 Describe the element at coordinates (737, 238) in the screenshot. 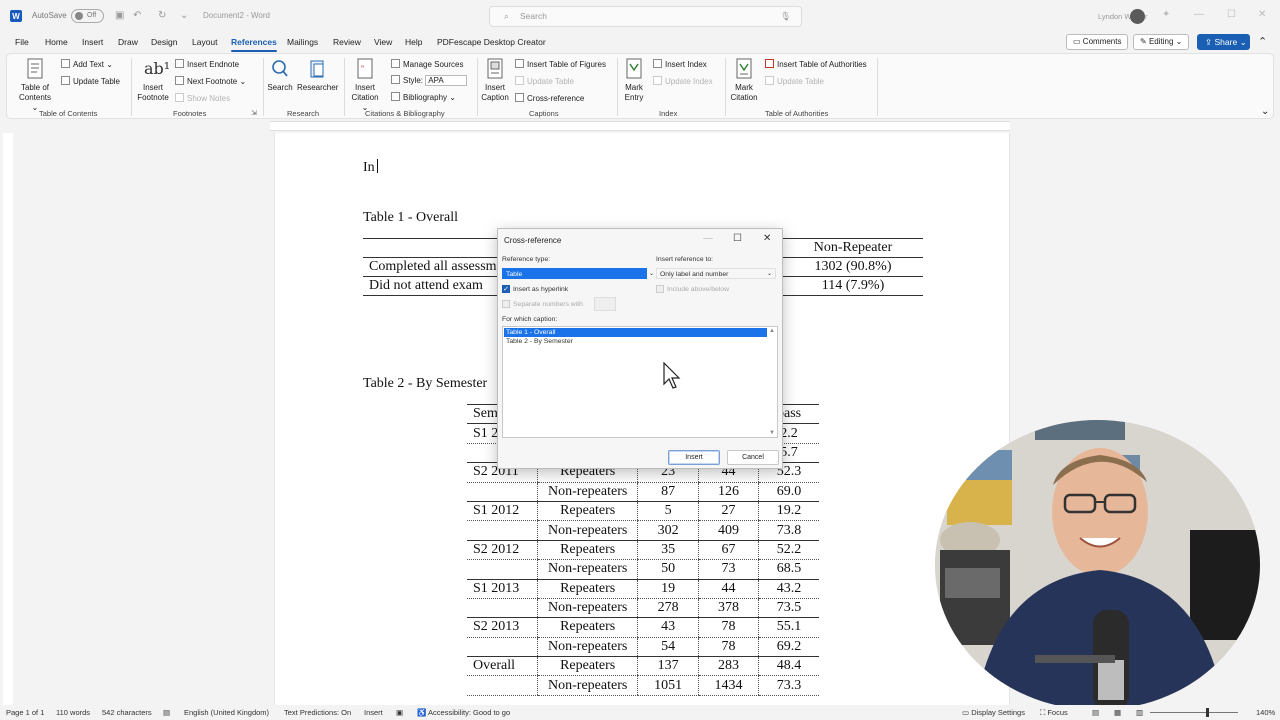

I see `dialog-maximize-icon: ☐` at that location.